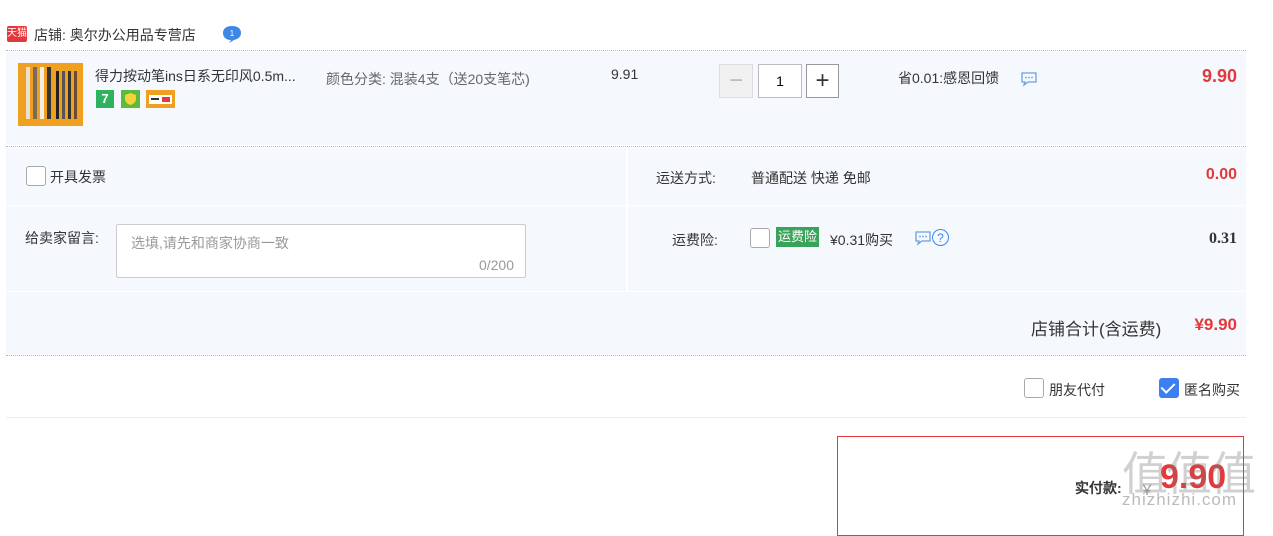  What do you see at coordinates (736, 81) in the screenshot?
I see `quantity-decrease-button: −` at bounding box center [736, 81].